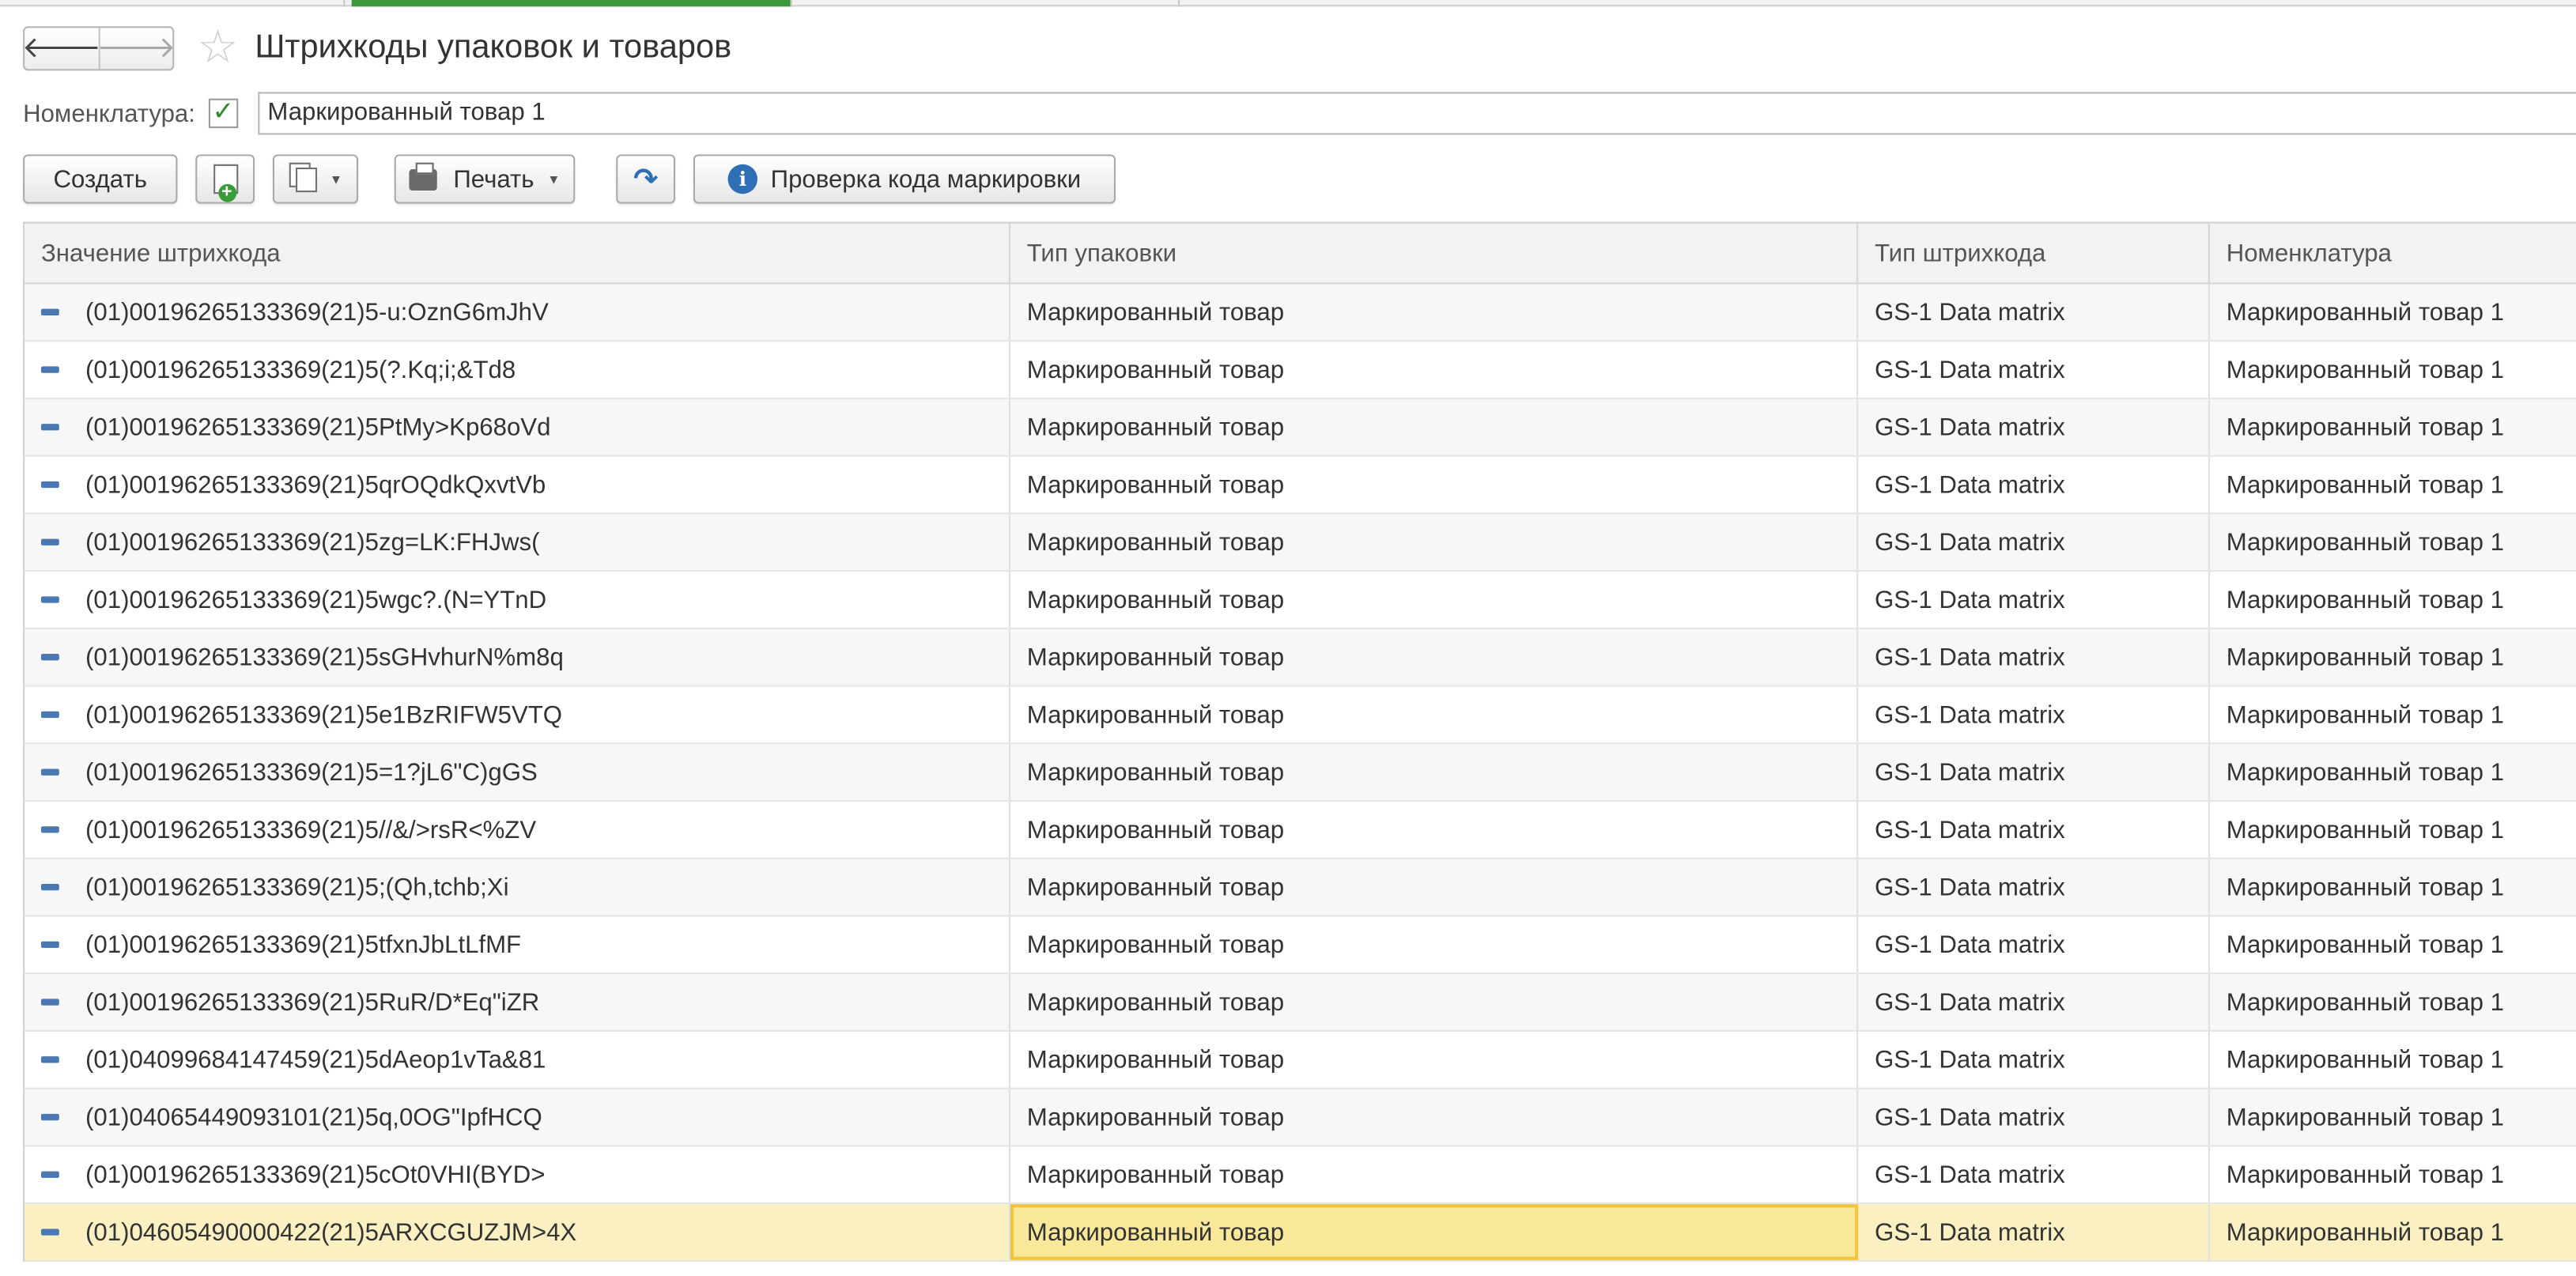 This screenshot has height=1276, width=2576. What do you see at coordinates (517, 1117) in the screenshot?
I see `barcode-value-cell: (01)04065449093101(21)5q,0OG"IpfHCQ` at bounding box center [517, 1117].